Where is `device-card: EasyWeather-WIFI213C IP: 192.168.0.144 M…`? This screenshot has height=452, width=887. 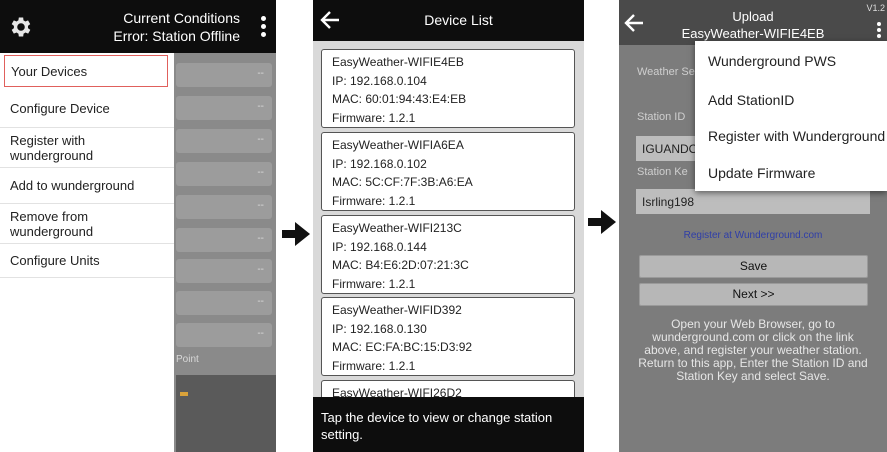
device-card: EasyWeather-WIFI213C IP: 192.168.0.144 M… is located at coordinates (448, 254).